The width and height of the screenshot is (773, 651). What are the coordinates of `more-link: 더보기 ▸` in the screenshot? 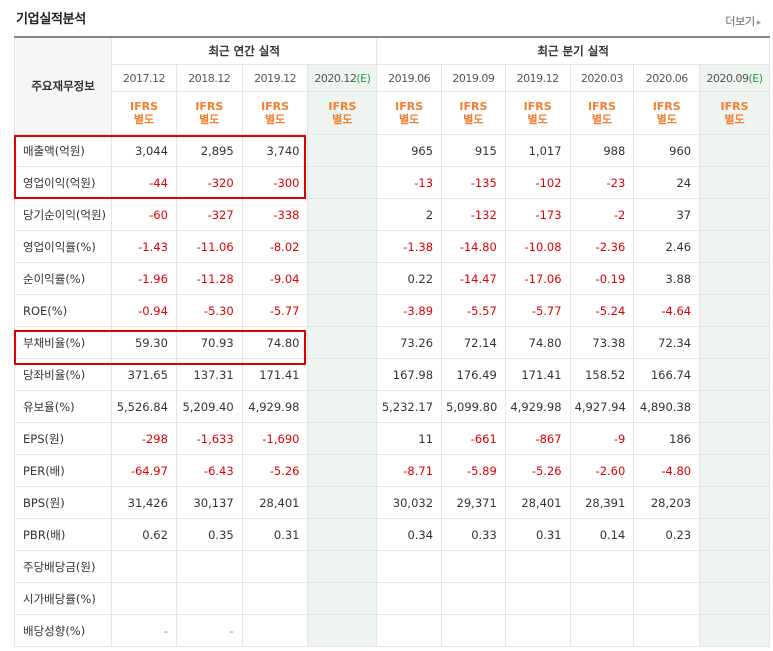 It's located at (743, 21).